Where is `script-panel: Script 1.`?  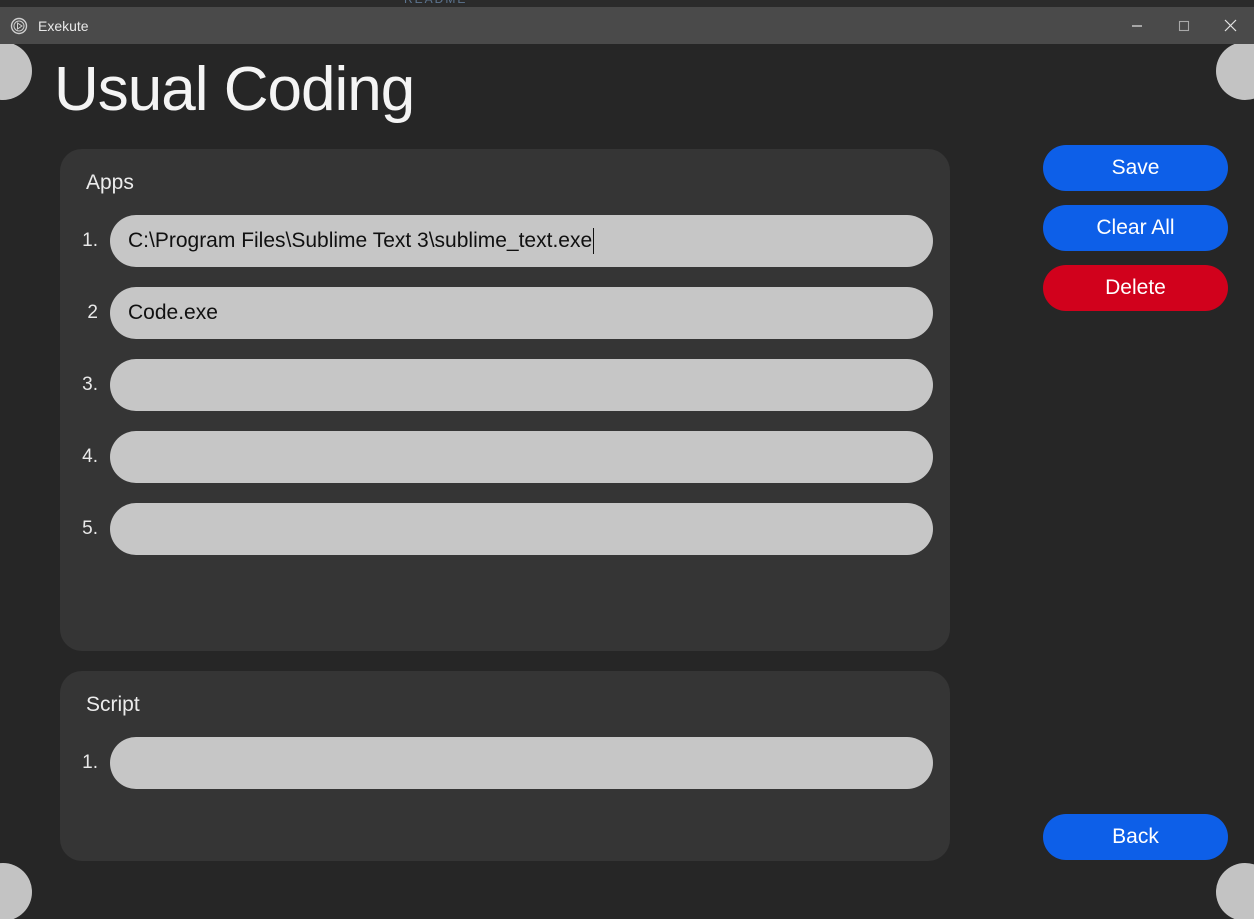 script-panel: Script 1. is located at coordinates (505, 766).